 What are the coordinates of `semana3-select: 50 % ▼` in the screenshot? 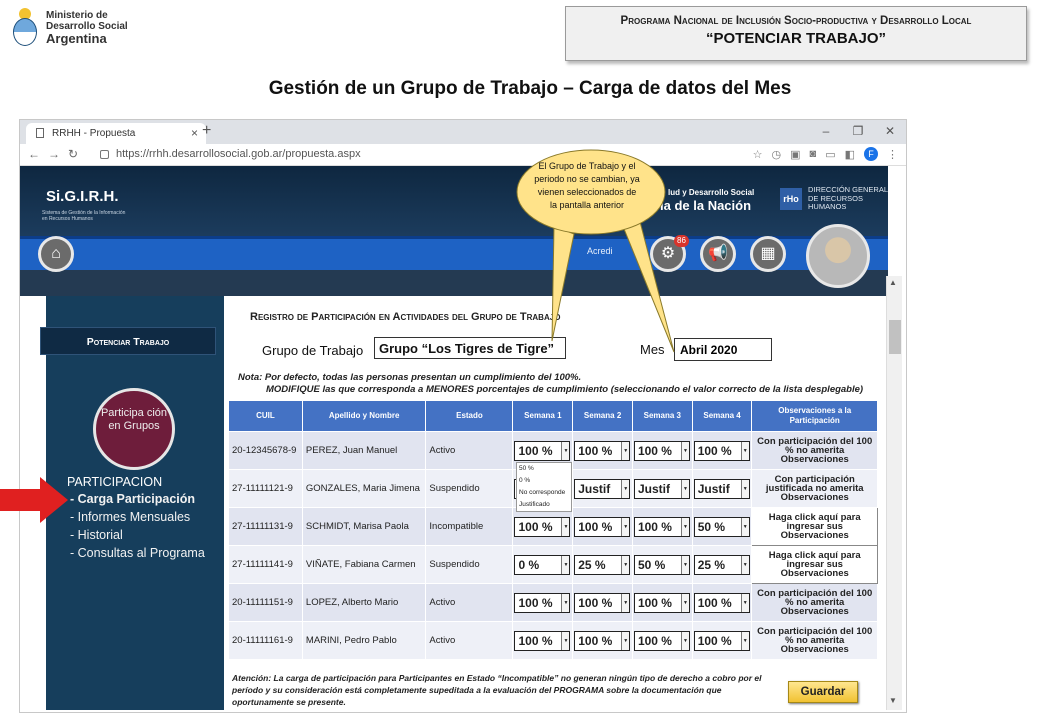 It's located at (661, 564).